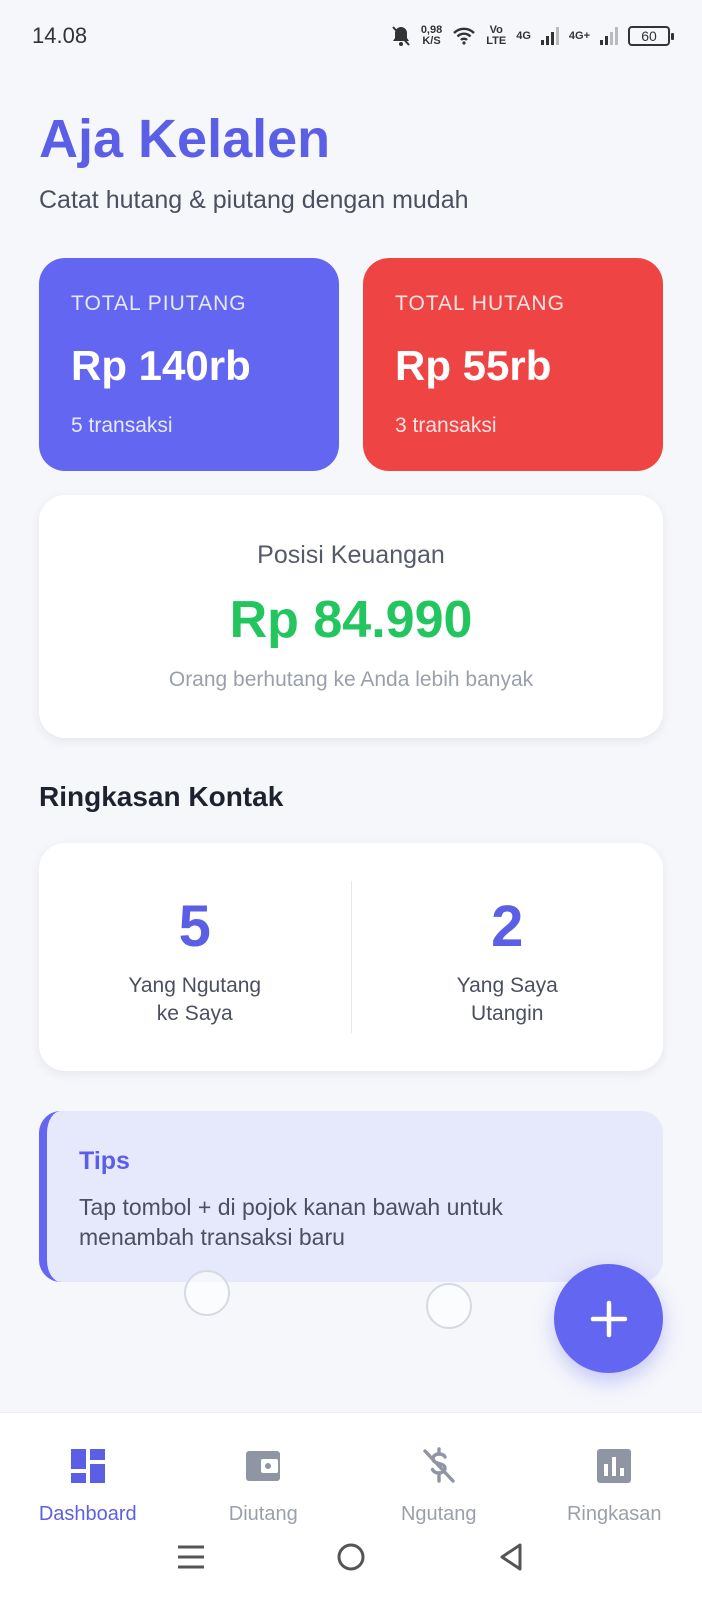  Describe the element at coordinates (351, 1557) in the screenshot. I see `home-icon` at that location.